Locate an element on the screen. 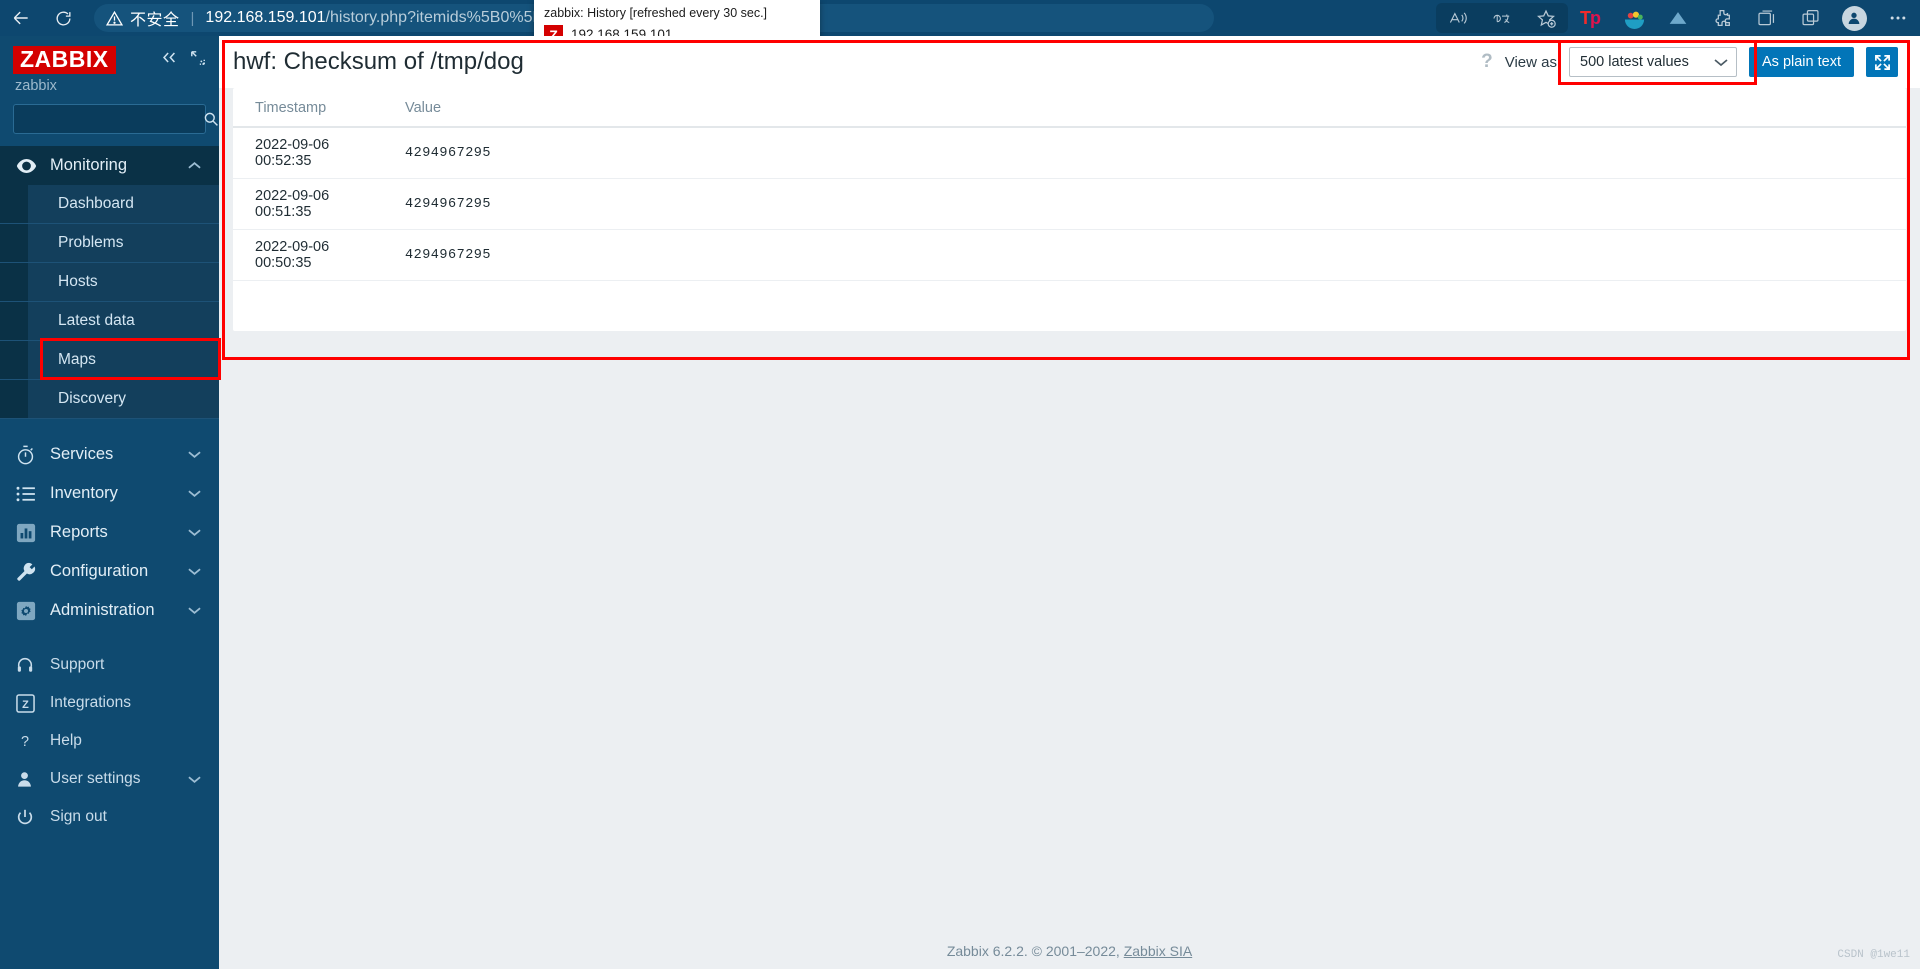 This screenshot has width=1920, height=969. sidebar-item-label: Administration is located at coordinates (102, 610).